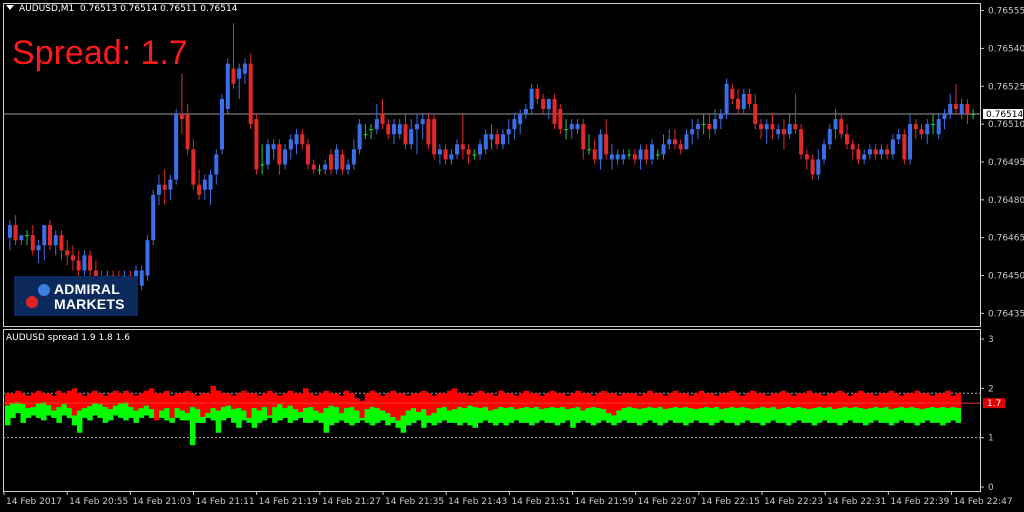 This screenshot has width=1024, height=512. I want to click on ohlc-label: 0.76513 0.76514 0.76511 0.76514, so click(159, 9).